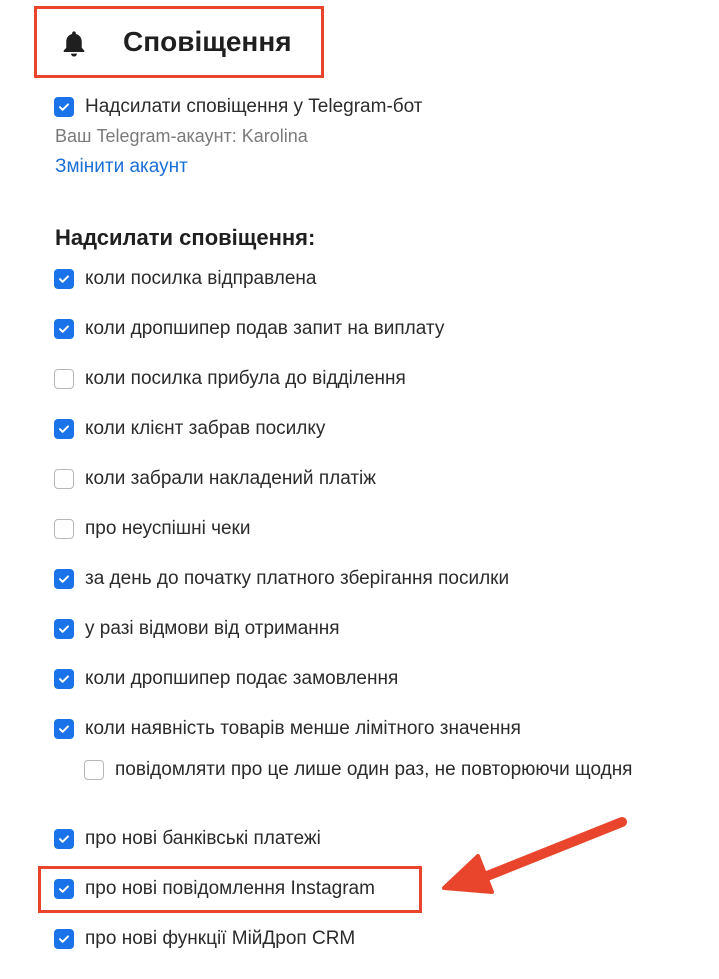  I want to click on notification-item-refusal: у разі відмови від отримання, so click(197, 629).